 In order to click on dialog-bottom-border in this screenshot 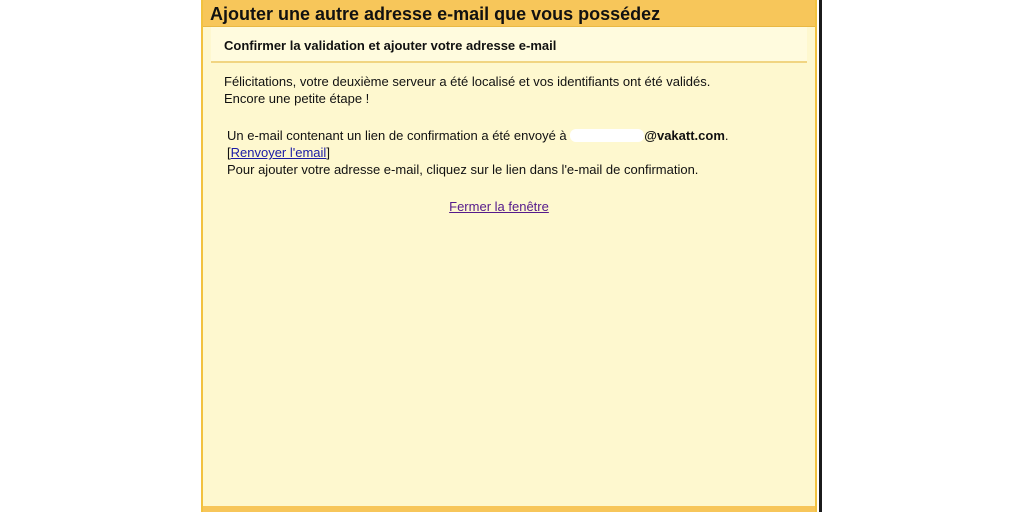, I will do `click(509, 509)`.